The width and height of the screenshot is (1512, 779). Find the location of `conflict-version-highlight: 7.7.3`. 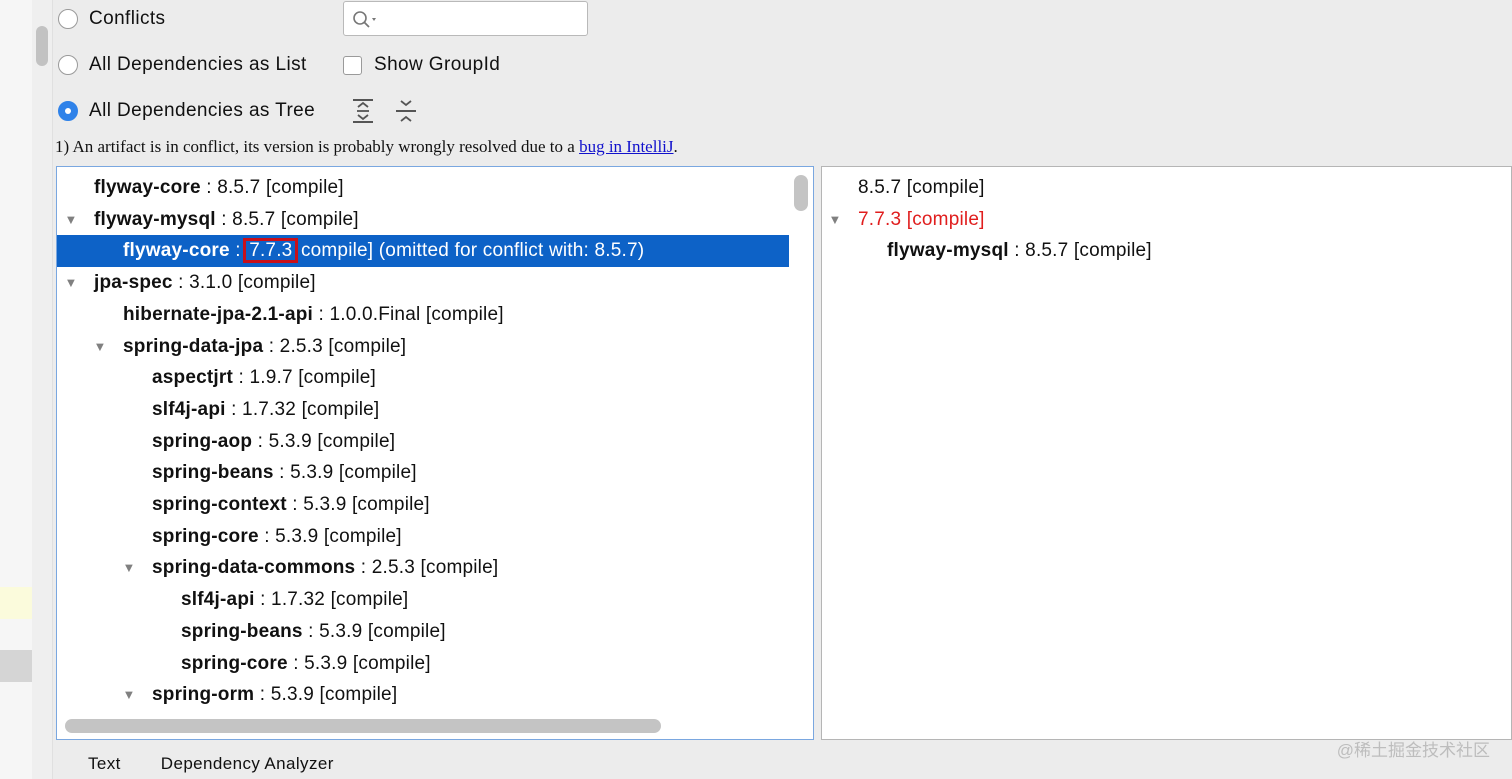

conflict-version-highlight: 7.7.3 is located at coordinates (271, 250).